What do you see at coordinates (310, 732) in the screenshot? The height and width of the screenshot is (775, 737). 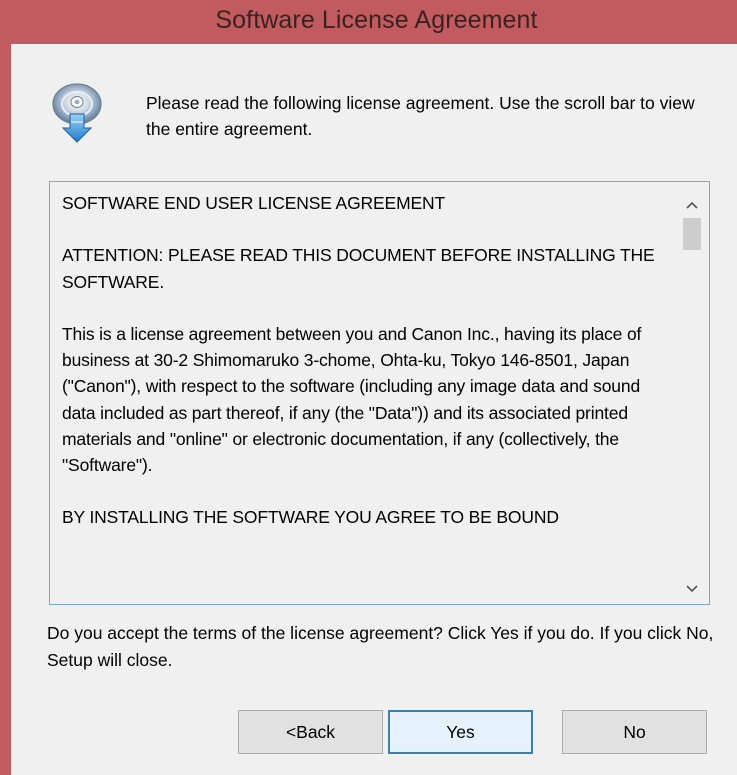 I see `back-button: <Back` at bounding box center [310, 732].